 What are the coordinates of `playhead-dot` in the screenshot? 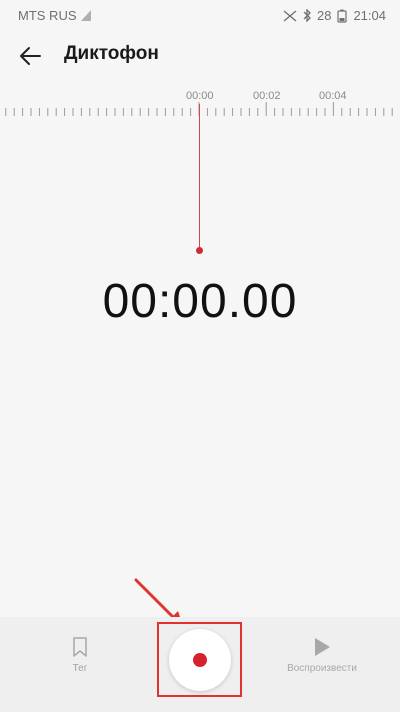 It's located at (199, 250).